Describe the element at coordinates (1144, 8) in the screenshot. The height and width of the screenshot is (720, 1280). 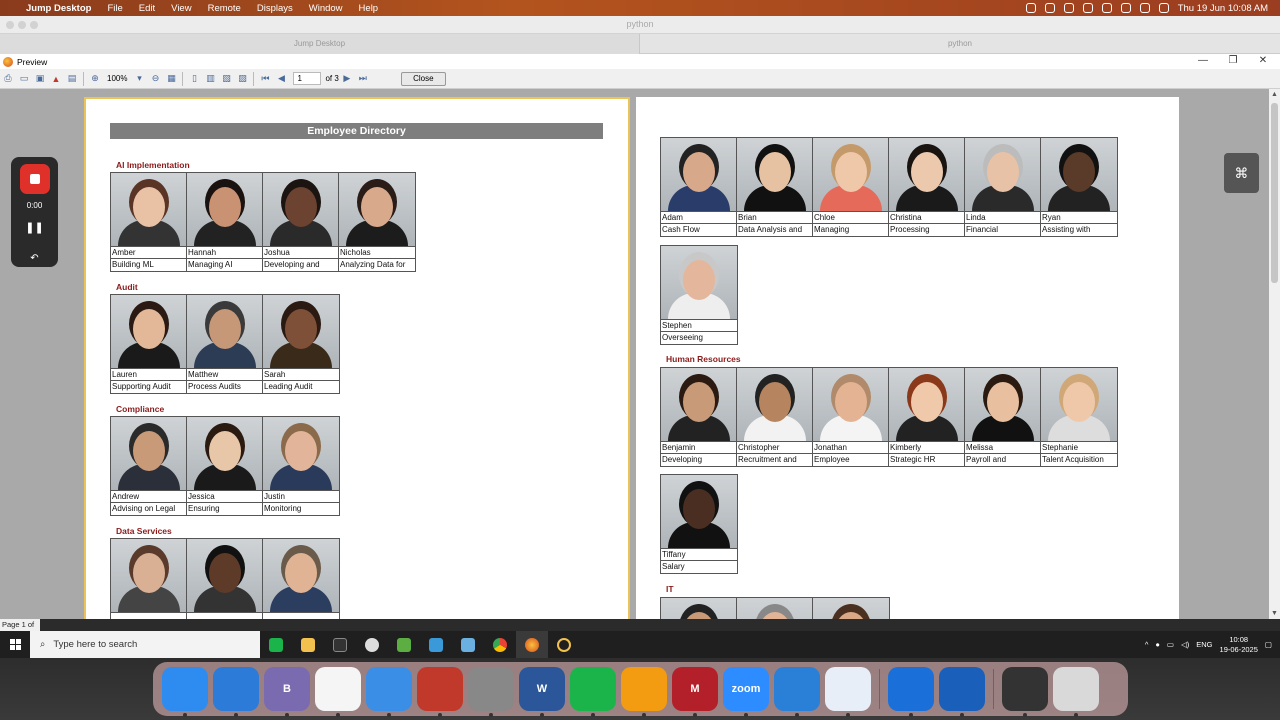
I see `search-icon` at that location.